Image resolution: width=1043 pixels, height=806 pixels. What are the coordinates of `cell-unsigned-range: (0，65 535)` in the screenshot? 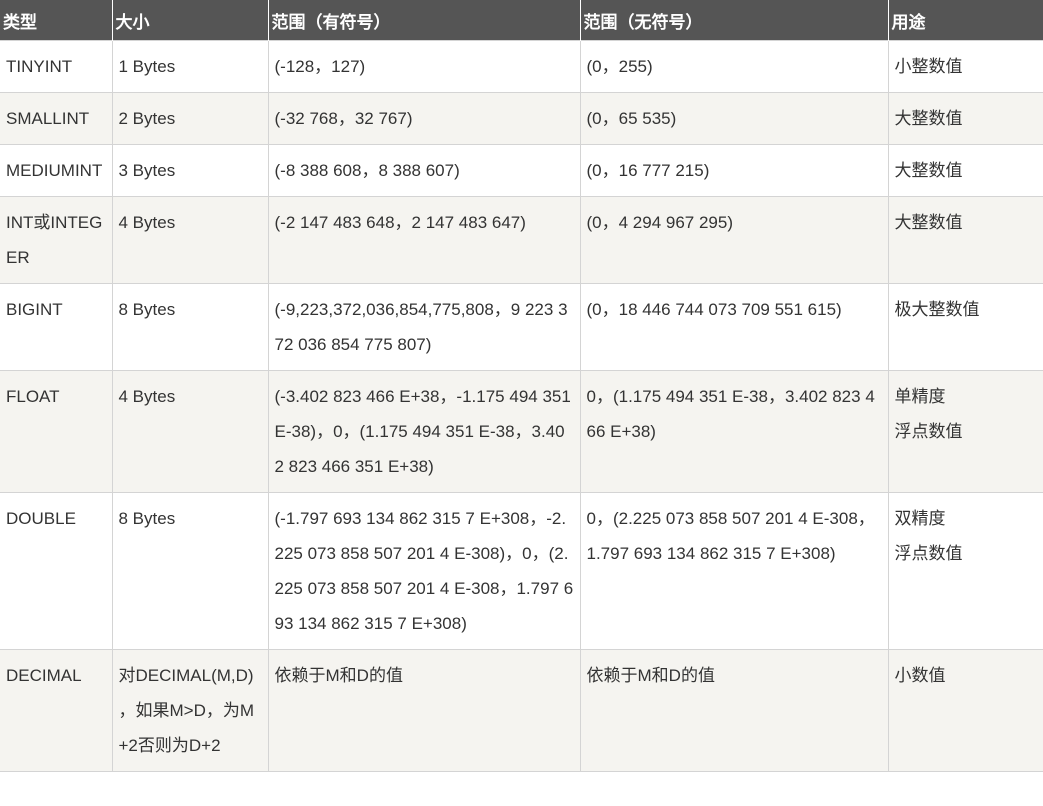 It's located at (734, 118).